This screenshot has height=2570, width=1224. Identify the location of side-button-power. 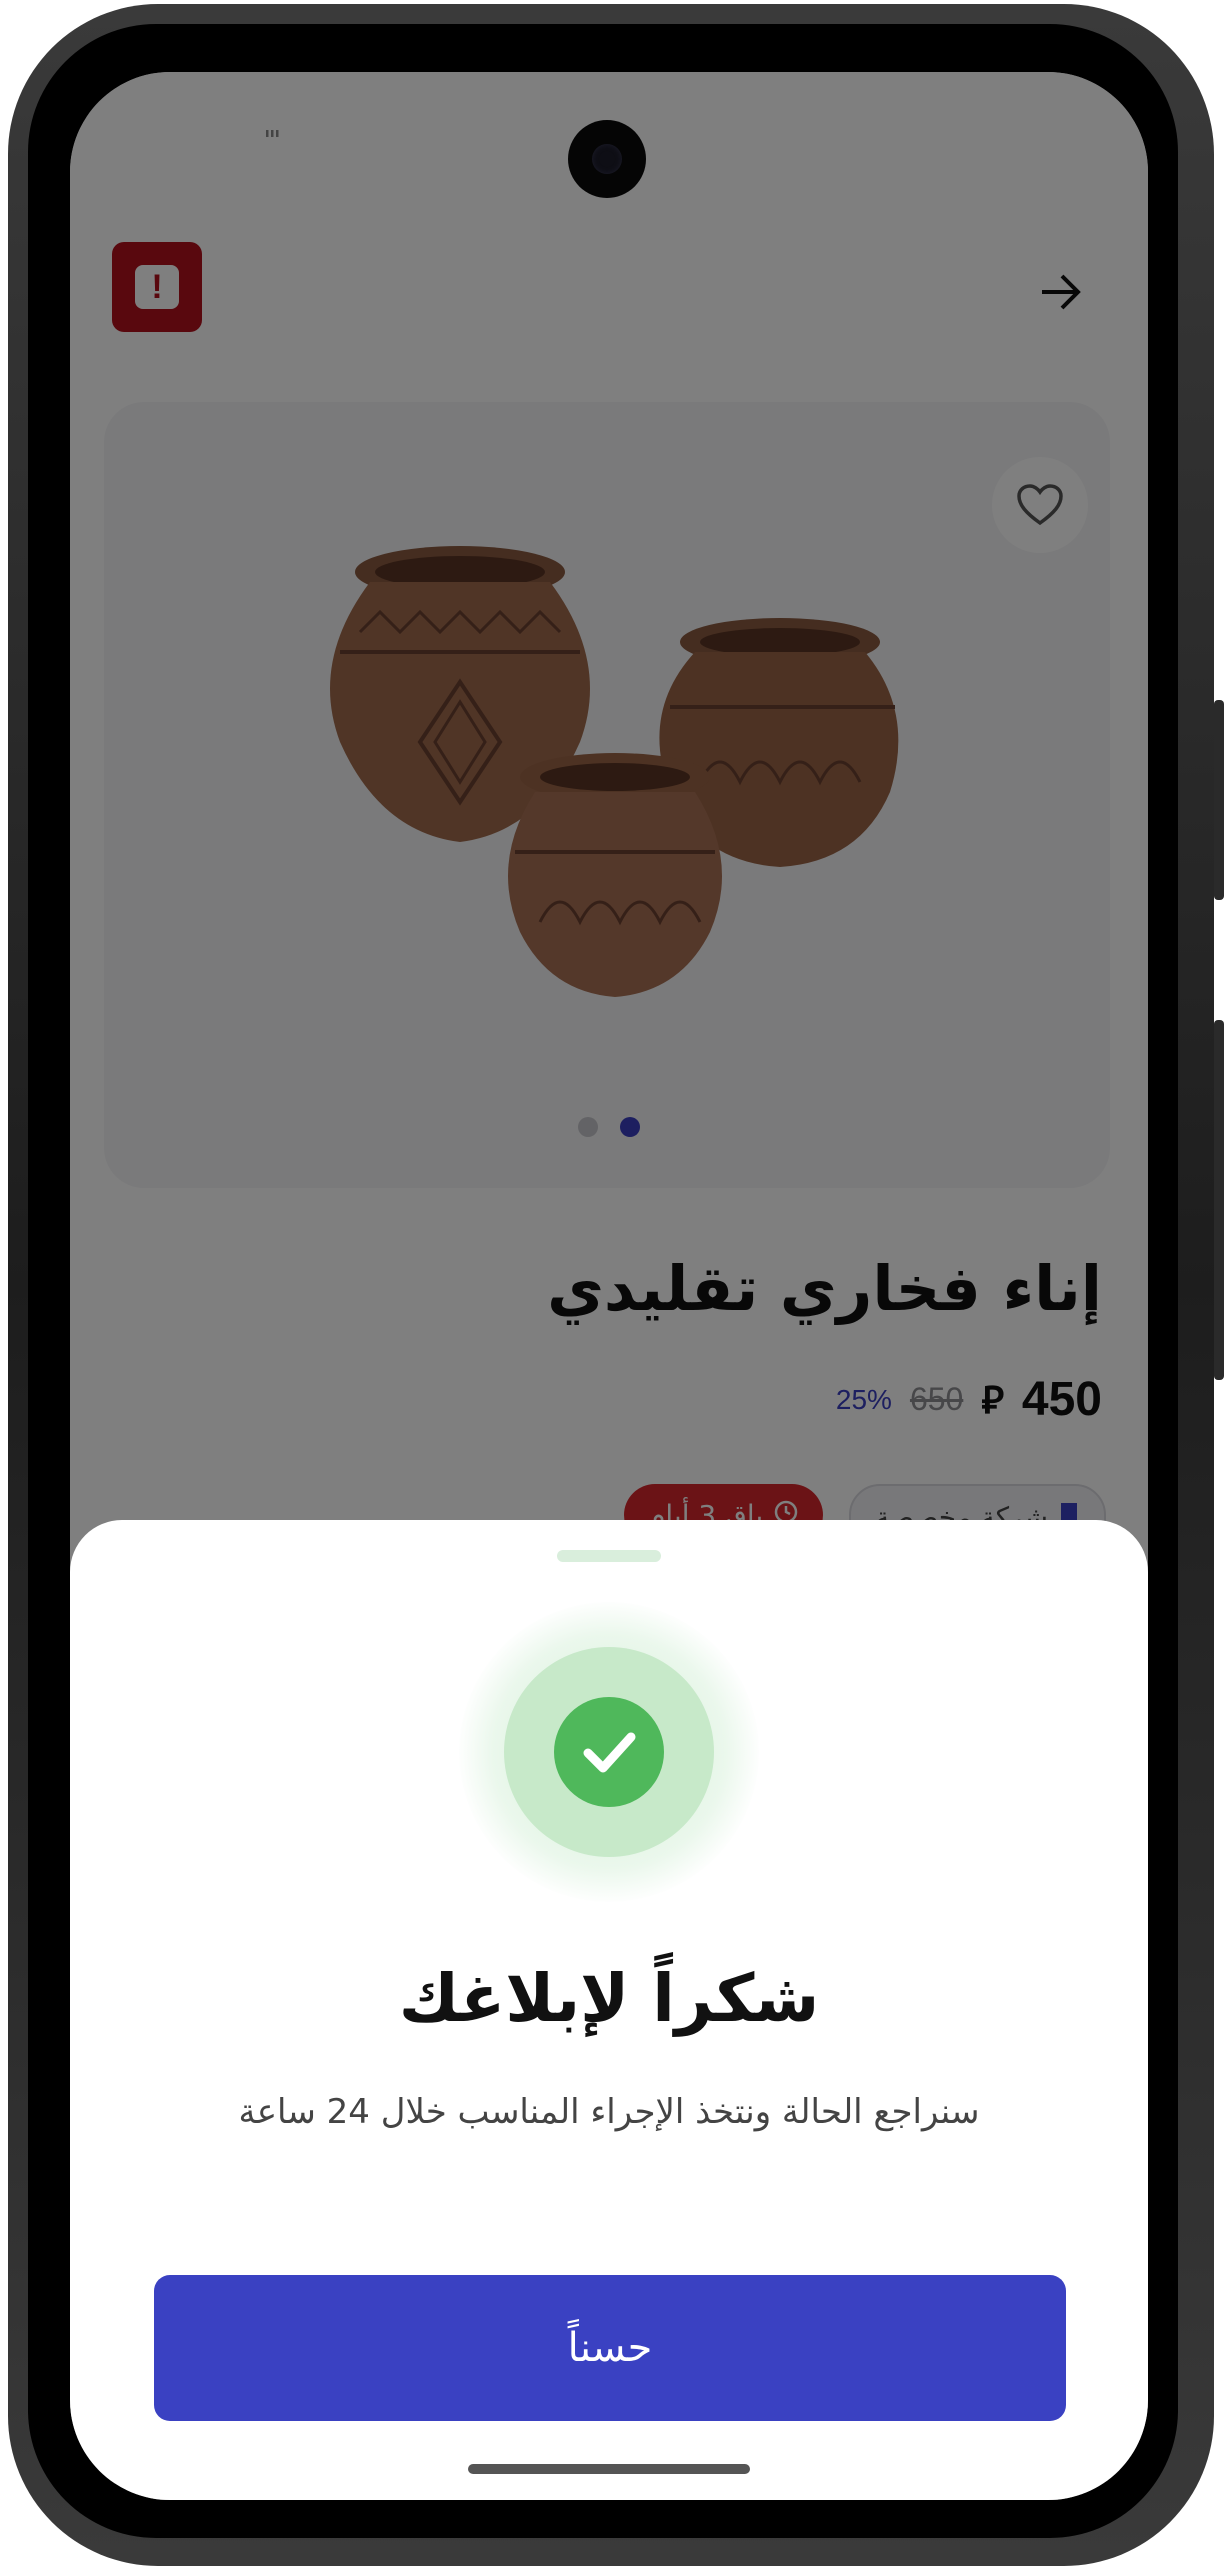
(1219, 800).